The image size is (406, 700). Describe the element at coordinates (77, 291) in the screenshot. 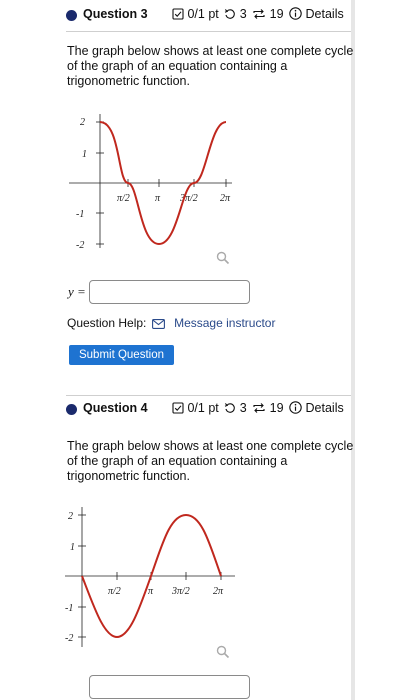

I see `answer-label: y =` at that location.